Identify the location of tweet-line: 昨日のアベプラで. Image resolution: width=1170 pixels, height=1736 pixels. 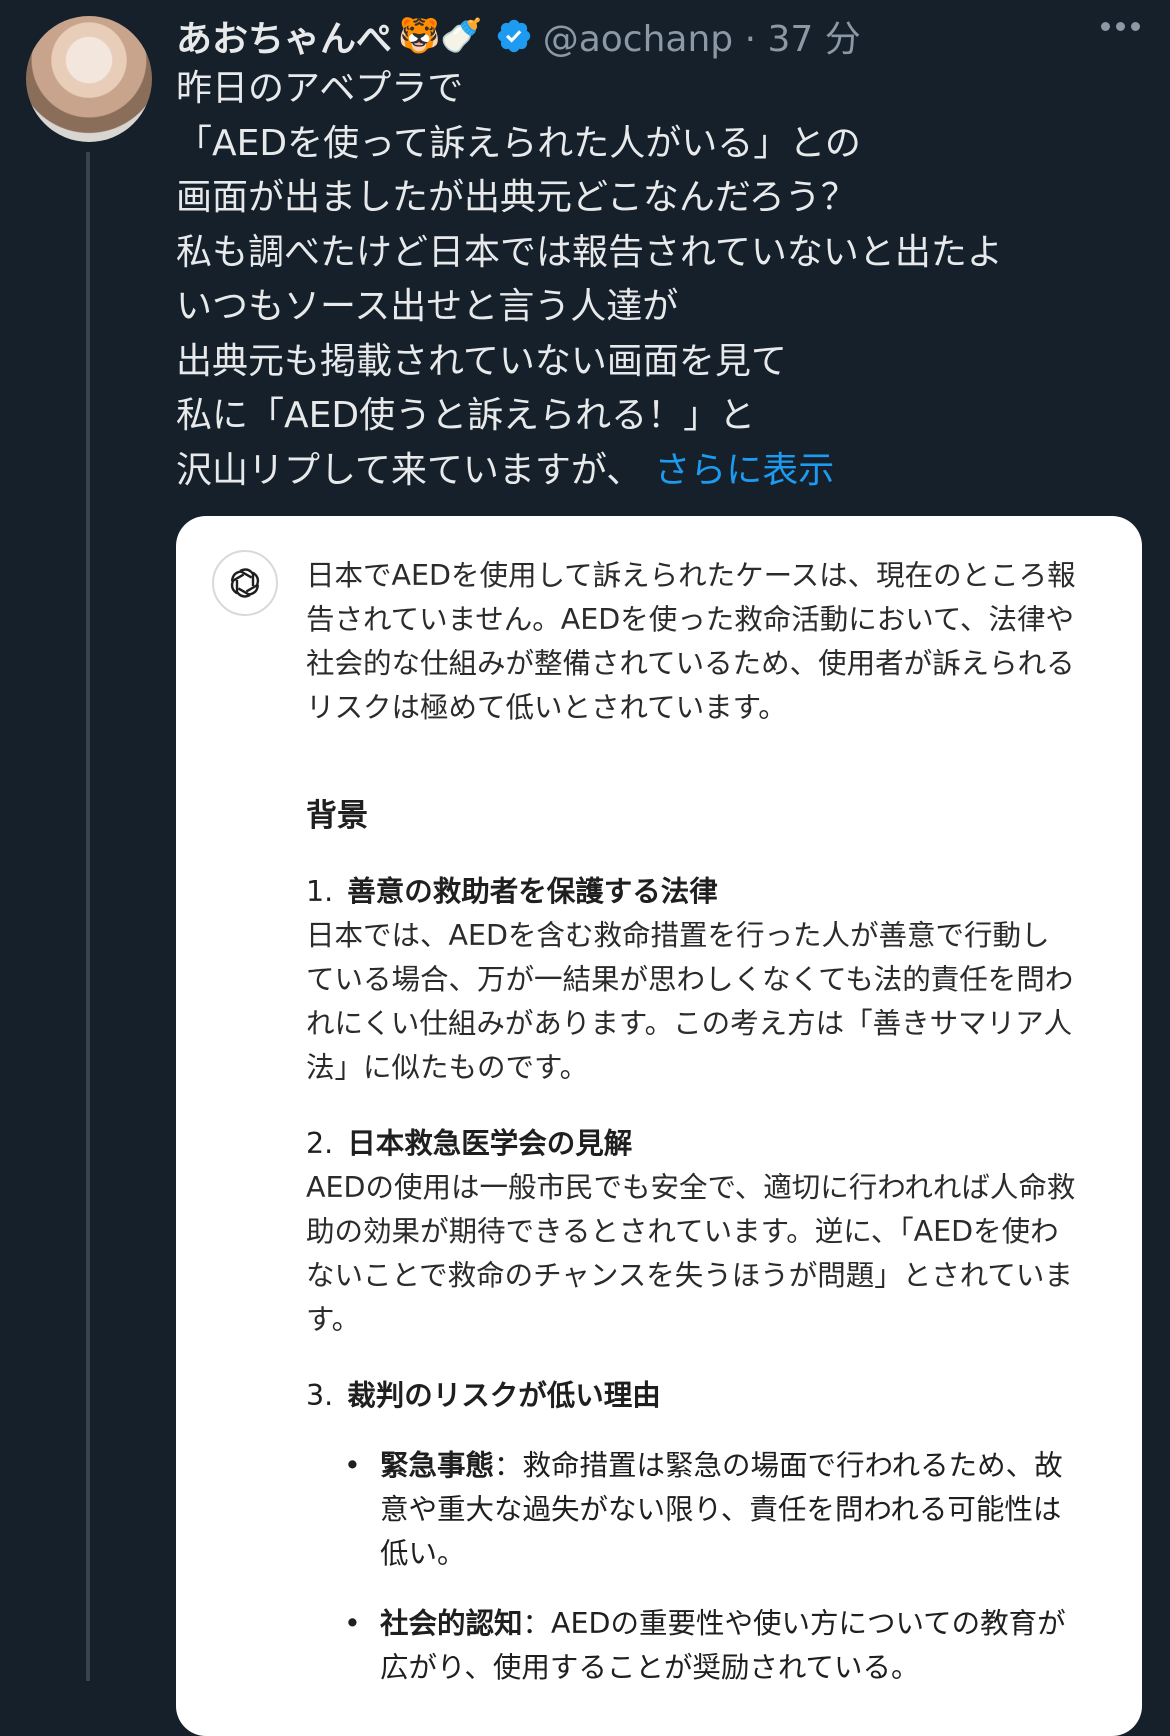
(320, 88).